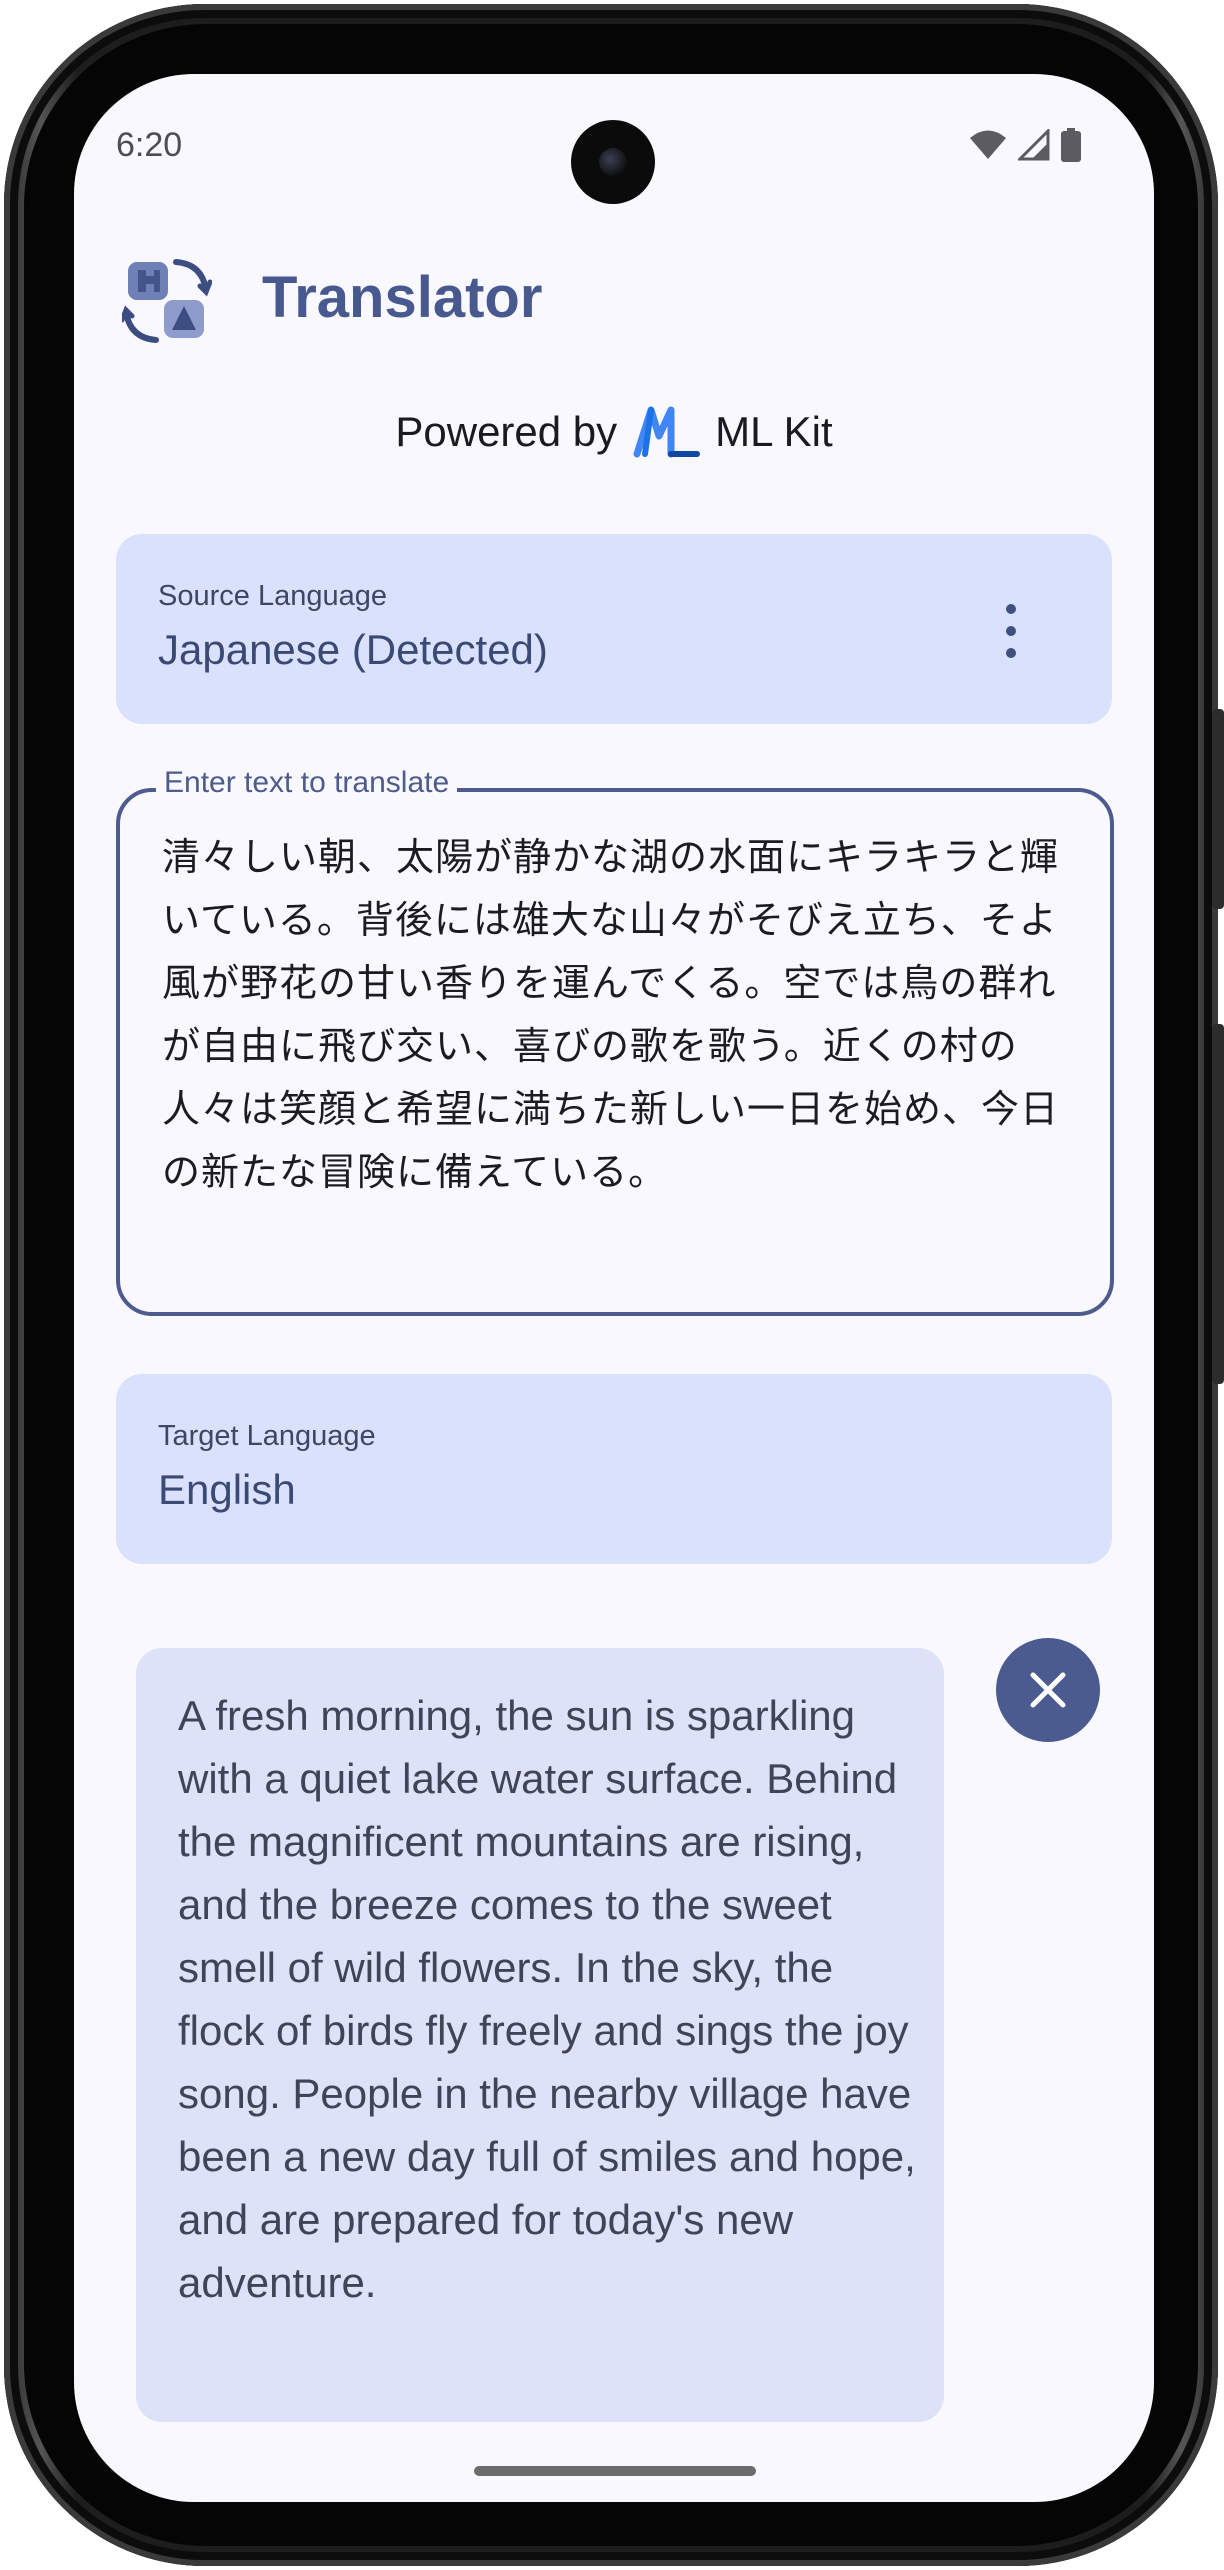  Describe the element at coordinates (307, 783) in the screenshot. I see `translate-input-label: Enter text to translate` at that location.